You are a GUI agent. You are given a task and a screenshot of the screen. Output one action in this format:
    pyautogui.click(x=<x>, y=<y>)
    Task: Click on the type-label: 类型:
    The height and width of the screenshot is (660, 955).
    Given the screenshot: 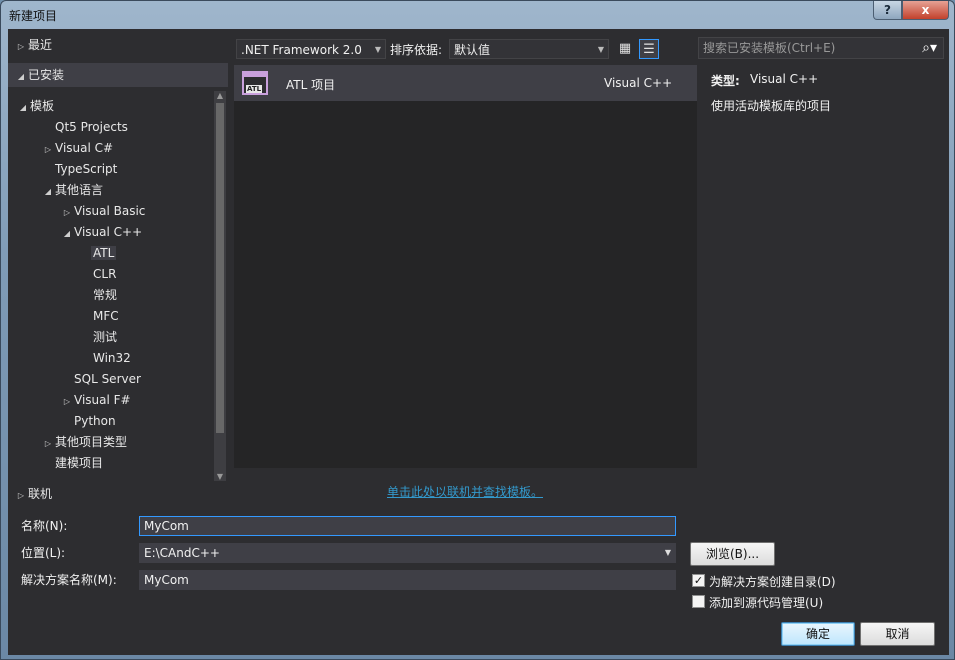 What is the action you would take?
    pyautogui.click(x=725, y=81)
    